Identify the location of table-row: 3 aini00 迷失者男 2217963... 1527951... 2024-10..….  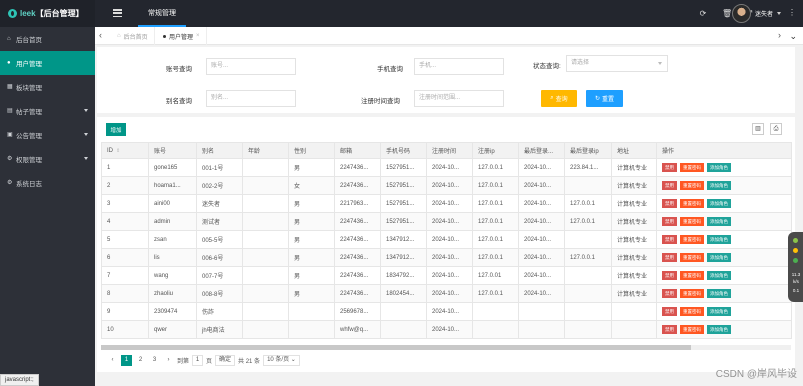
(446, 203).